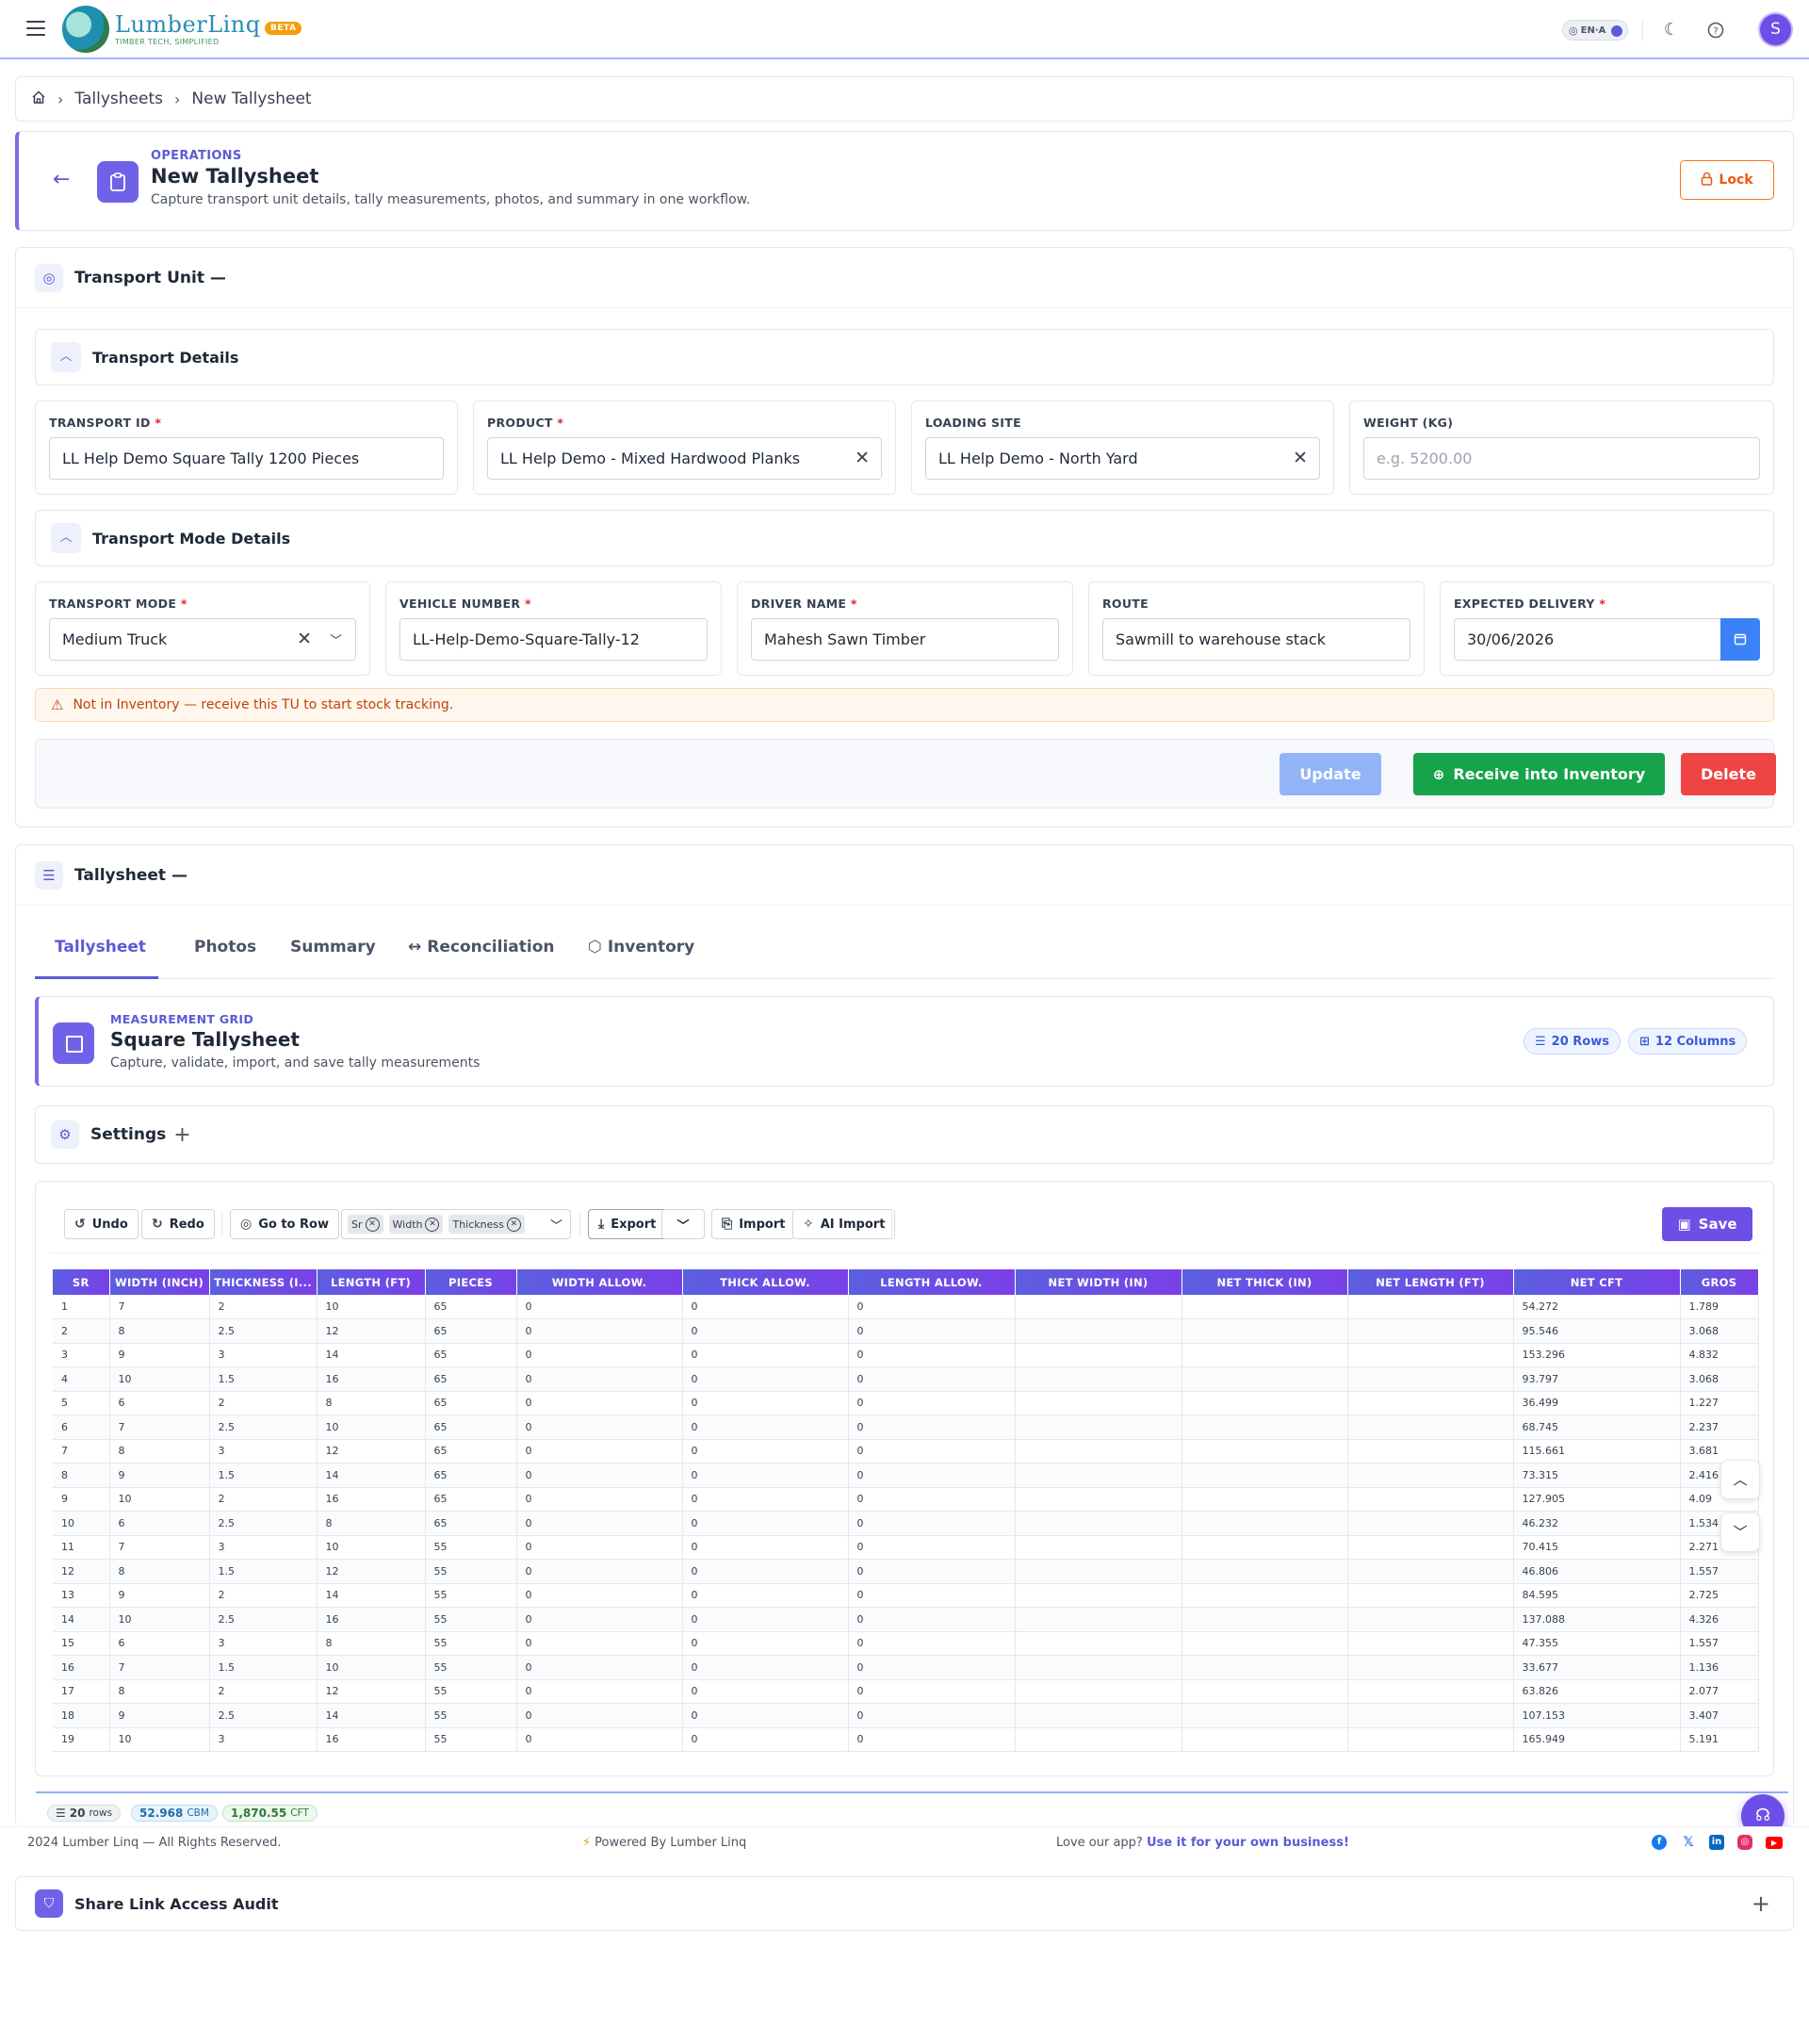 This screenshot has height=2044, width=1809. What do you see at coordinates (81, 1716) in the screenshot?
I see `table-cell: 18` at bounding box center [81, 1716].